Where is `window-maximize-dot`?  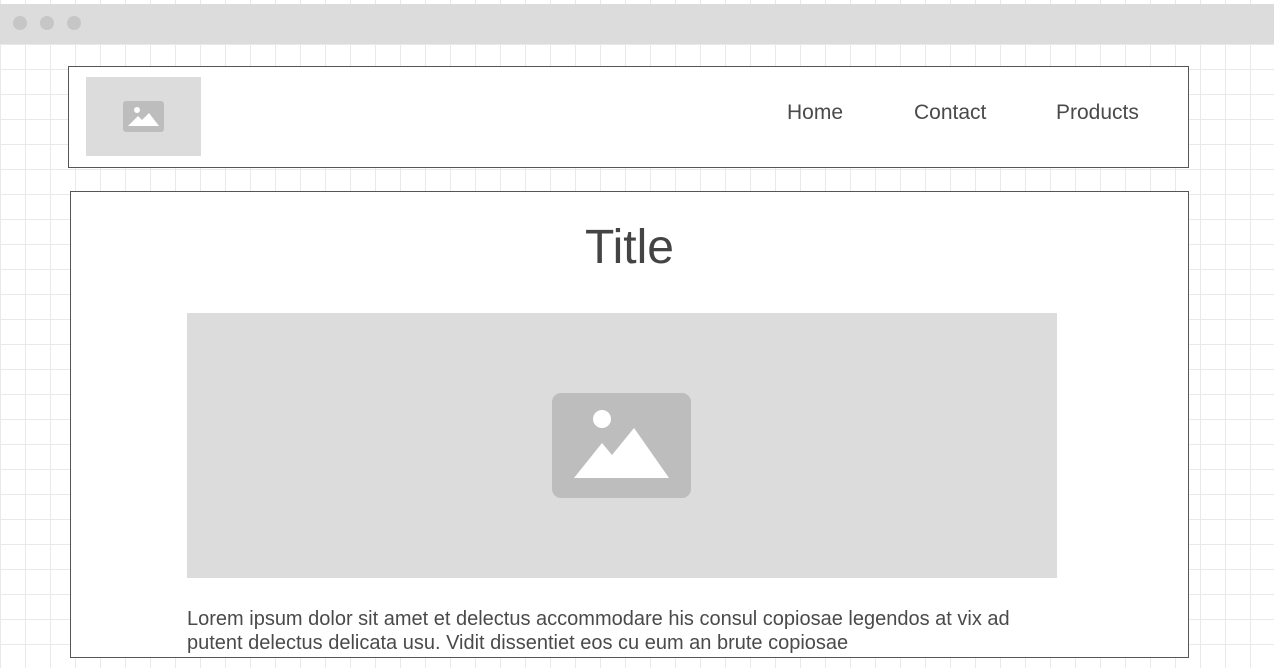
window-maximize-dot is located at coordinates (74, 23).